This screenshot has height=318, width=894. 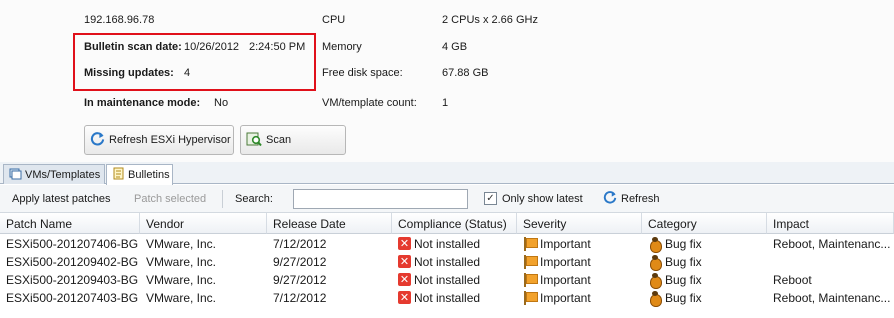 I want to click on column-header-release-date: Release Date, so click(x=329, y=223).